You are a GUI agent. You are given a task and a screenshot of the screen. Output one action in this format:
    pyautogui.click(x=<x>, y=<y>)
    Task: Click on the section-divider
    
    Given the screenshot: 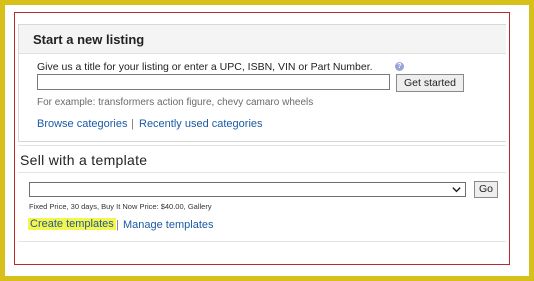 What is the action you would take?
    pyautogui.click(x=262, y=145)
    